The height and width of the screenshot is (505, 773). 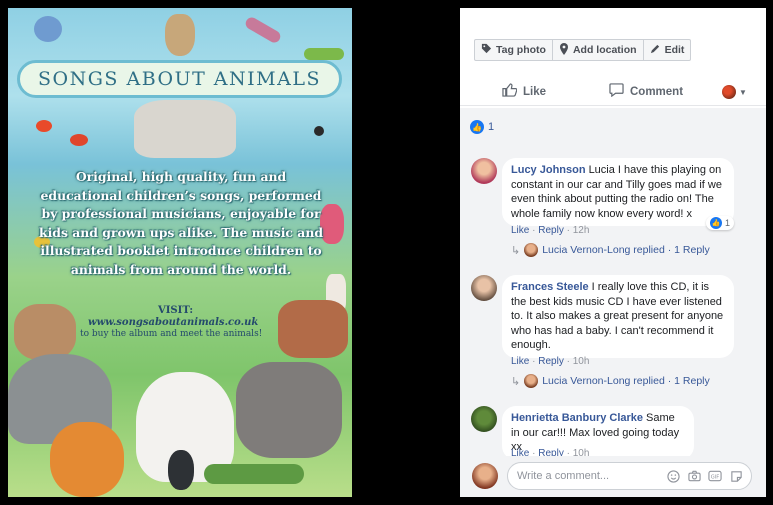 I want to click on post-actions-bar: Like Comment ▼, so click(x=613, y=92).